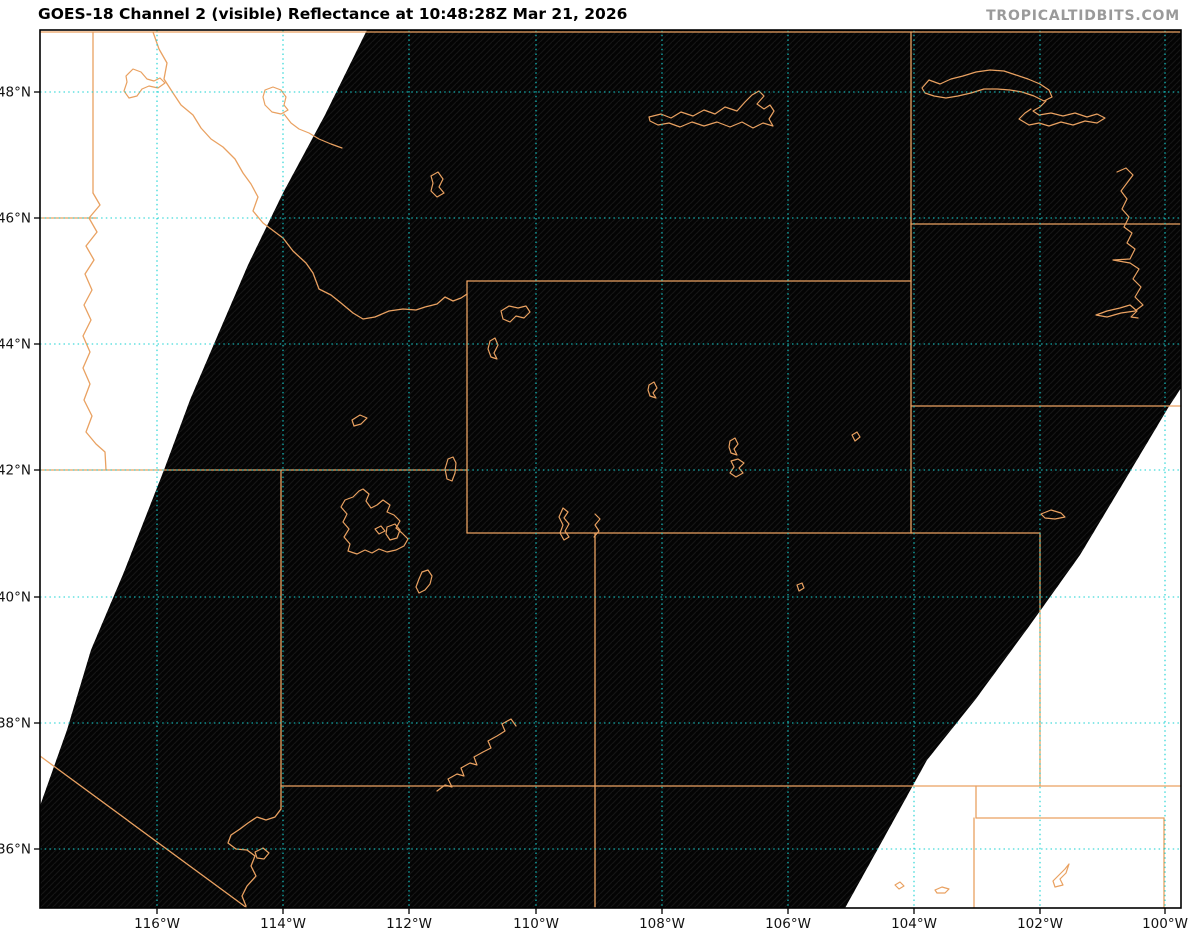 The height and width of the screenshot is (929, 1200). Describe the element at coordinates (914, 922) in the screenshot. I see `lon-tick-label: 104°W` at that location.